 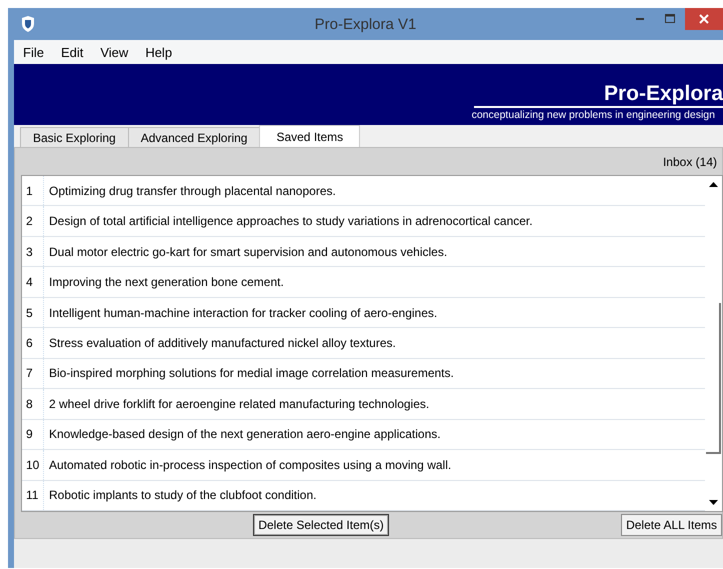 I want to click on list-row: 7 Bio-inspired morphing solutions for medial image correlation measurements., so click(x=363, y=374).